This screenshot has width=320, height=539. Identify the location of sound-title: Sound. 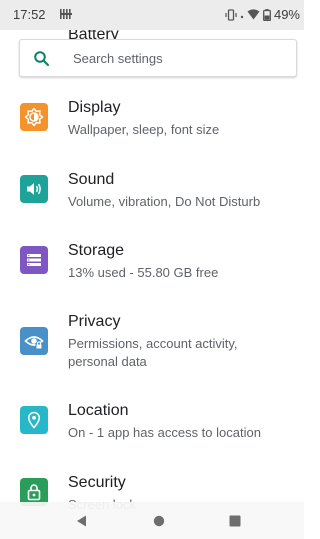
(91, 179).